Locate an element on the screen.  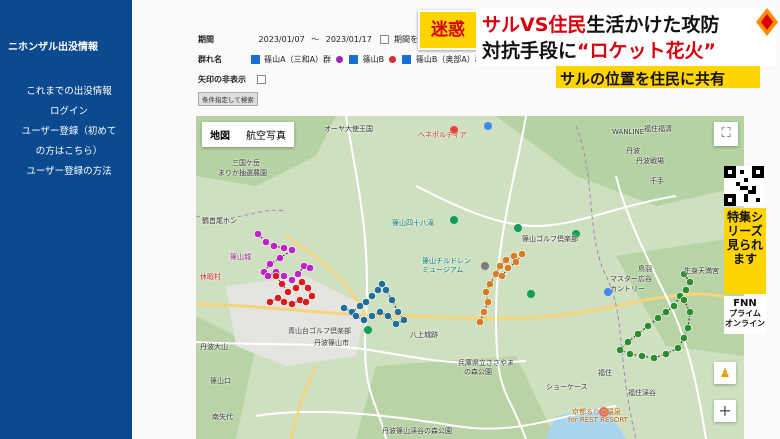
period-checkbox is located at coordinates (385, 39).